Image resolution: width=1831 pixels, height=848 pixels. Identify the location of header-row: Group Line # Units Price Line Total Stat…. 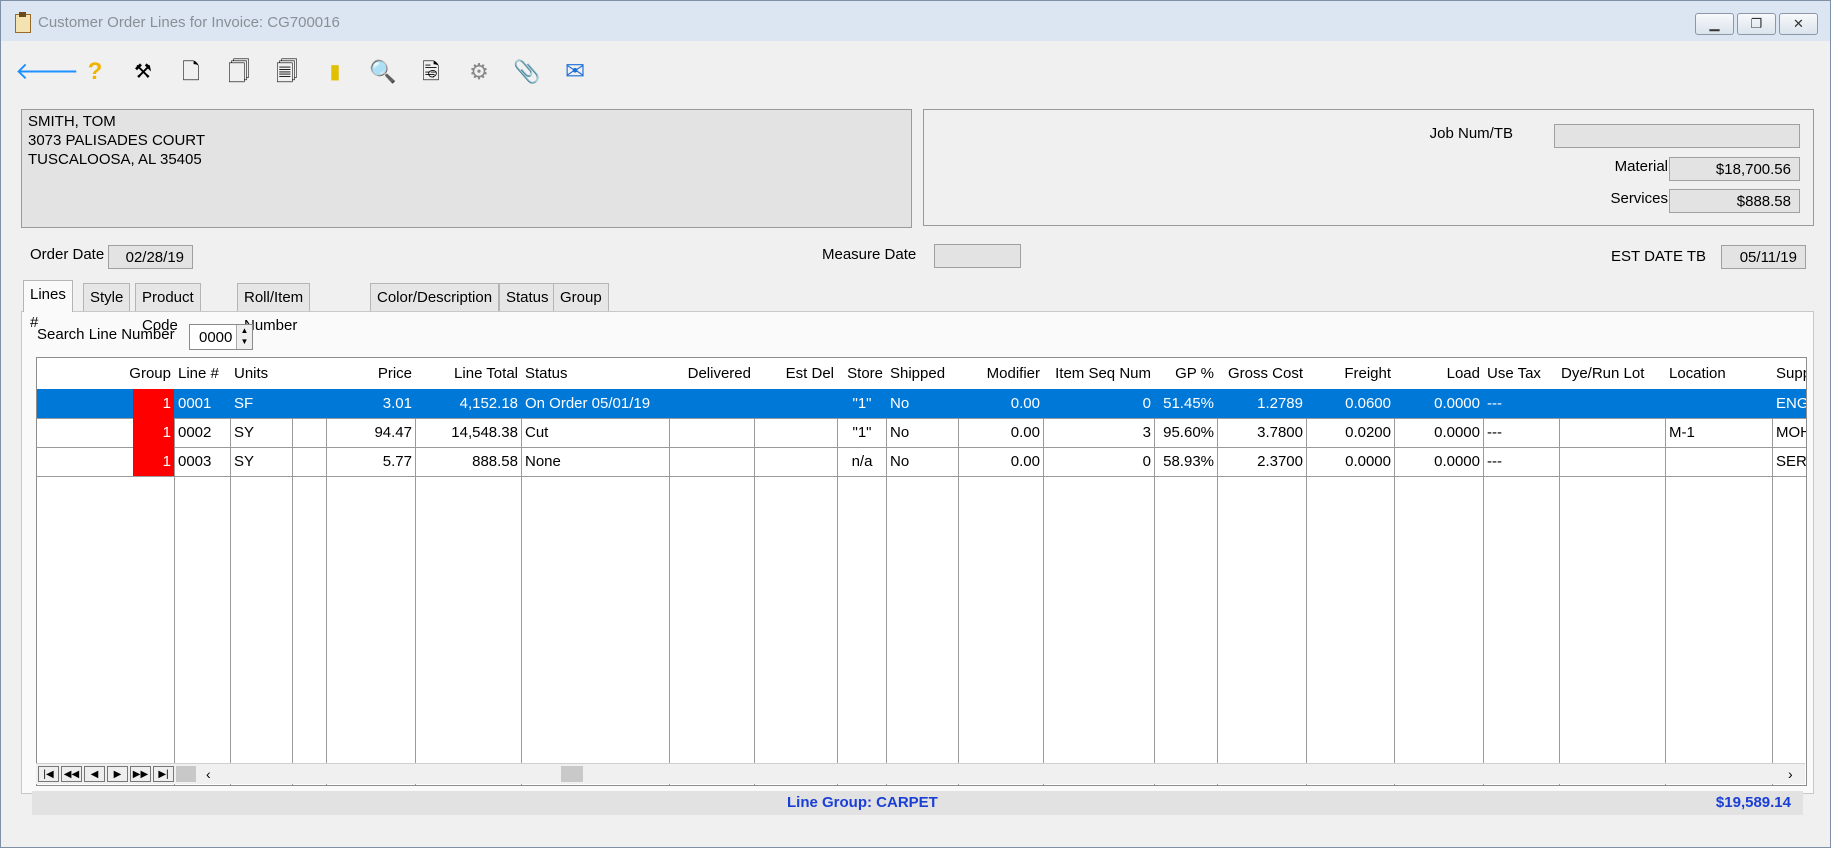
(921, 374).